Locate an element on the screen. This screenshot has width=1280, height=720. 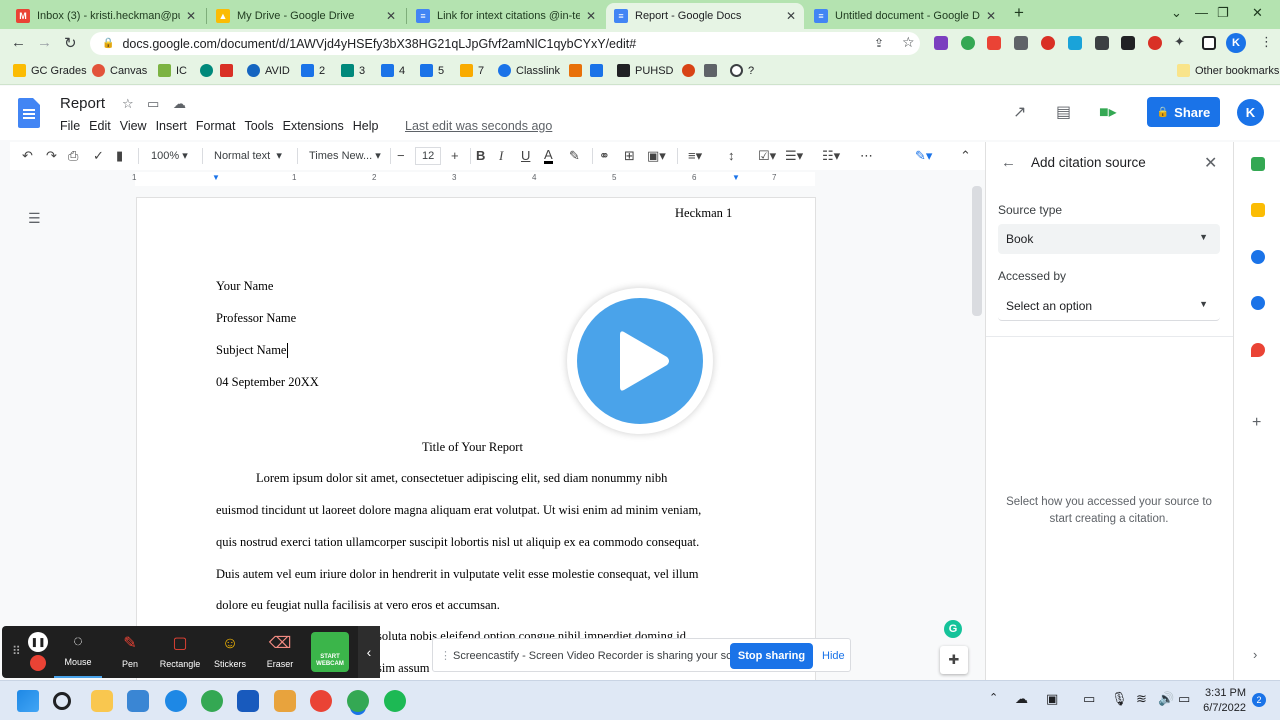
notification-badge: 2 is located at coordinates (1259, 700).